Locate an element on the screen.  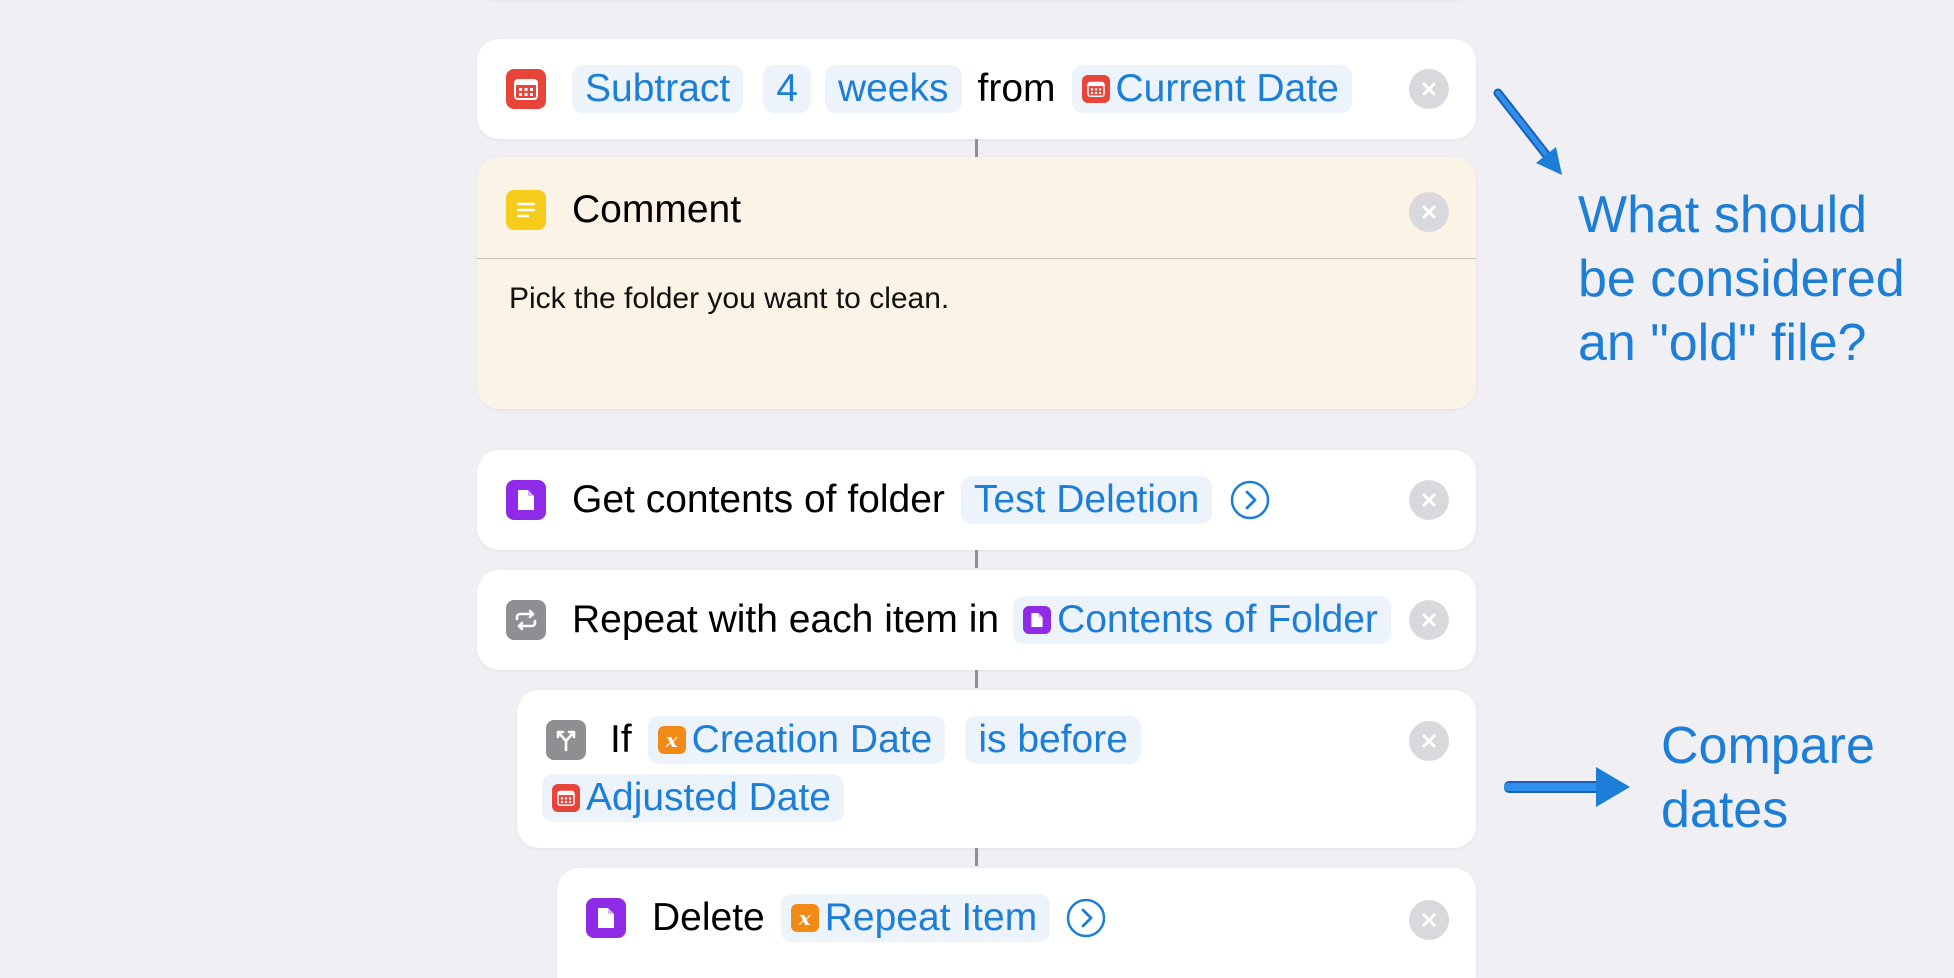
contents-of-folder-token: Contents of Folder is located at coordinates (1202, 620).